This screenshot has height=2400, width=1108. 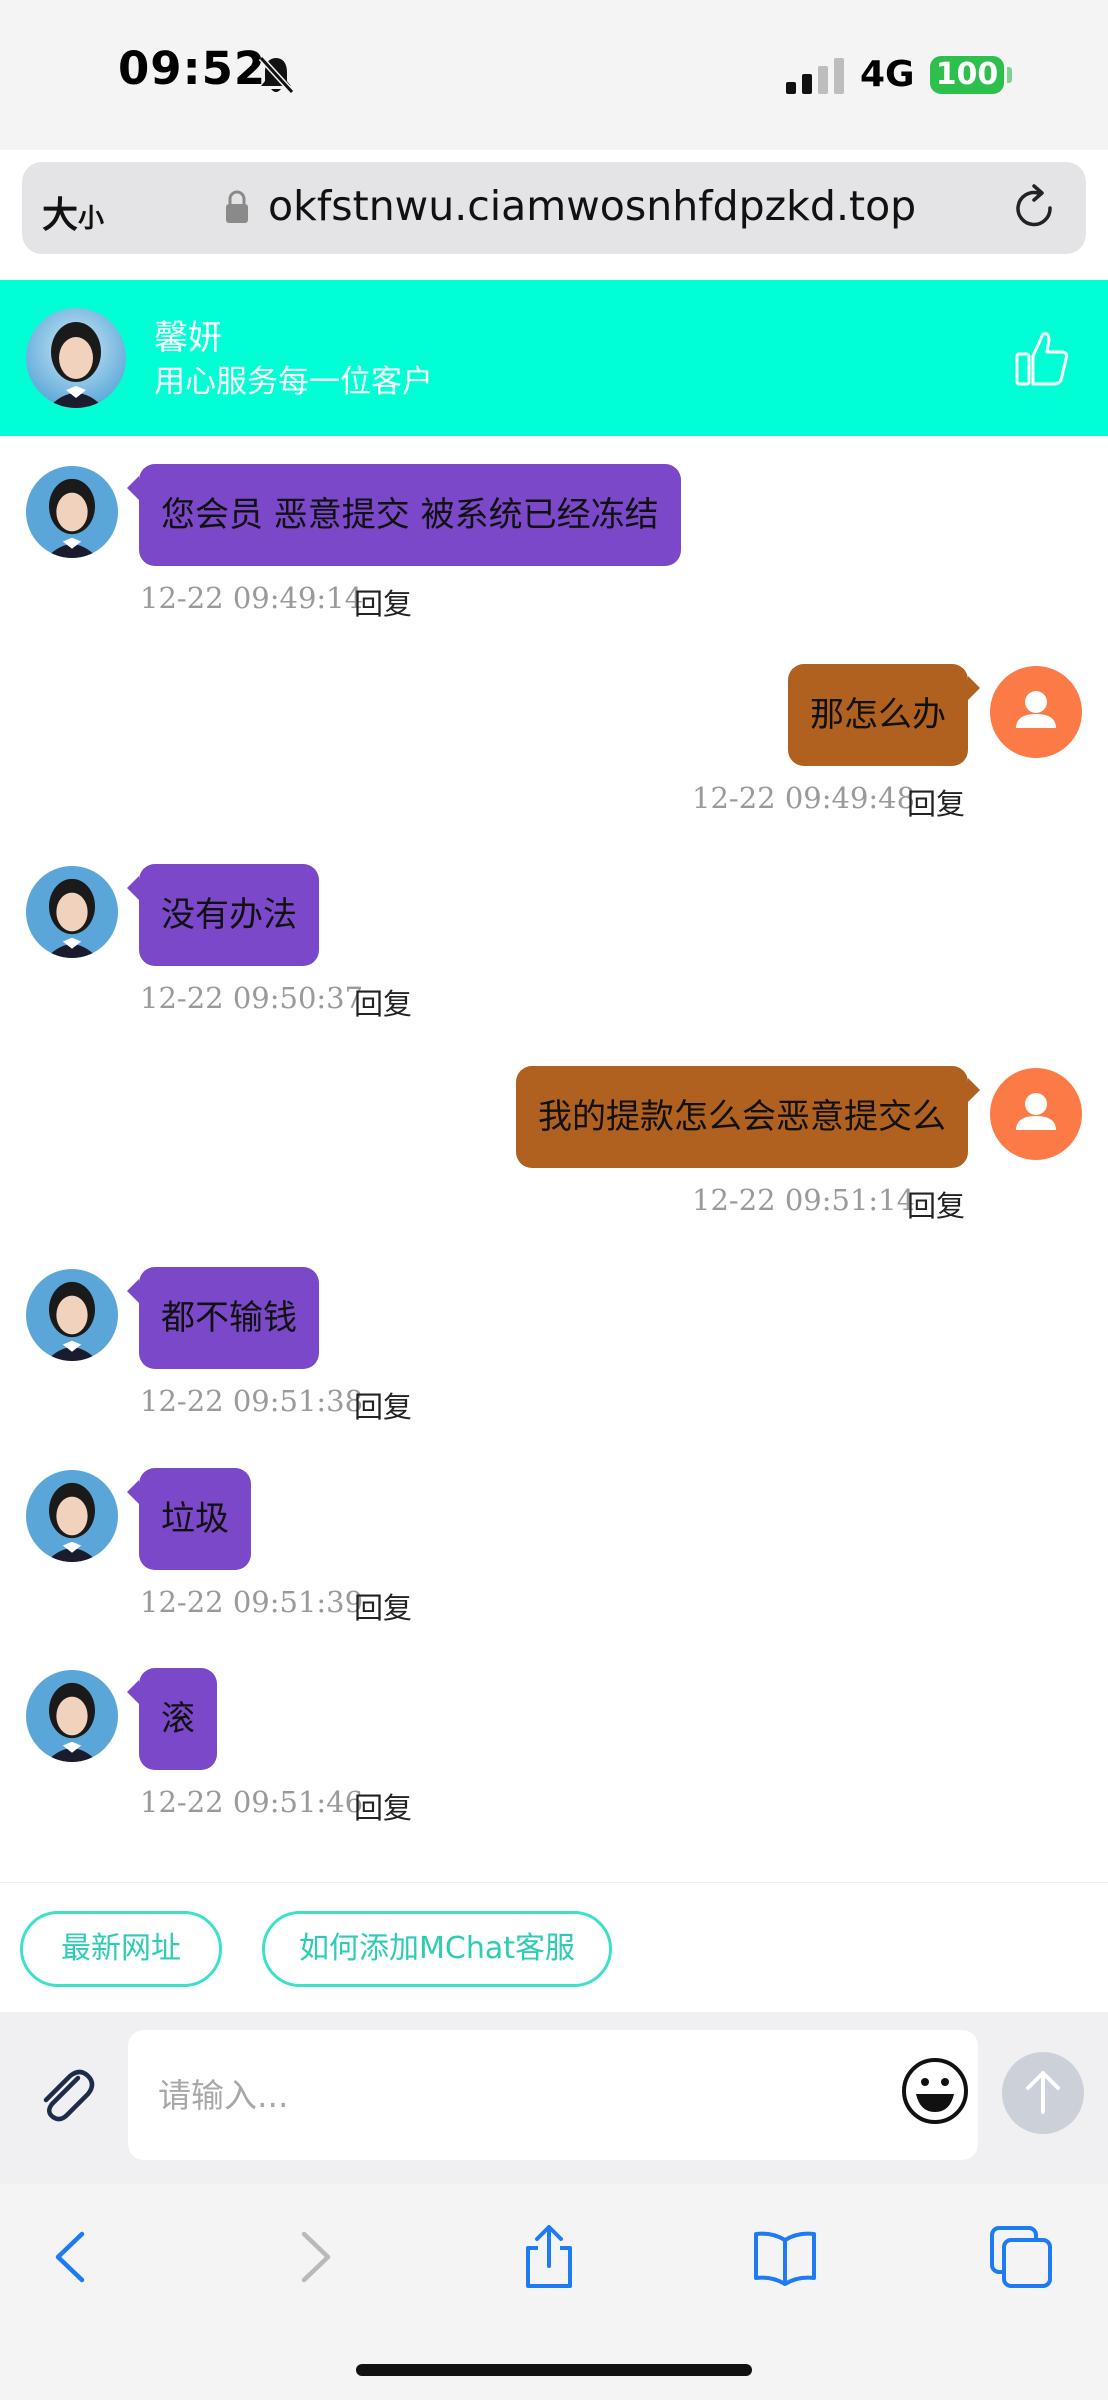 I want to click on agent-name: 馨妍, so click(x=188, y=338).